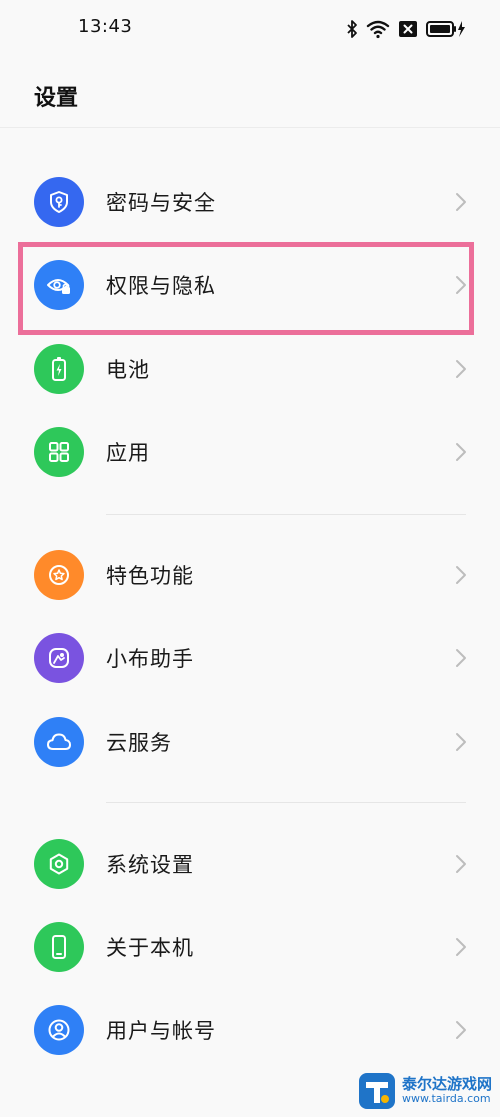 The width and height of the screenshot is (500, 1117). I want to click on watermark-url: www.tairda.com, so click(446, 1099).